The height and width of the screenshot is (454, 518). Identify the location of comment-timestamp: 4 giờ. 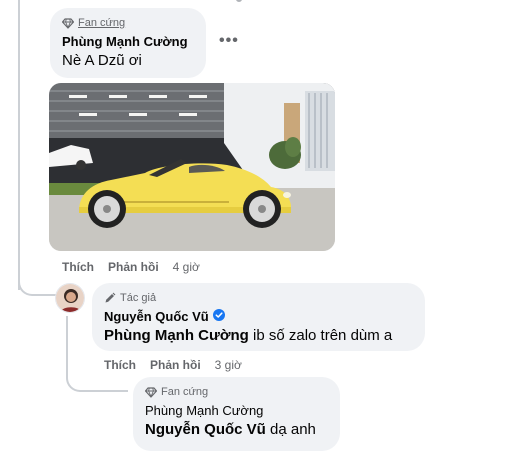
(186, 267).